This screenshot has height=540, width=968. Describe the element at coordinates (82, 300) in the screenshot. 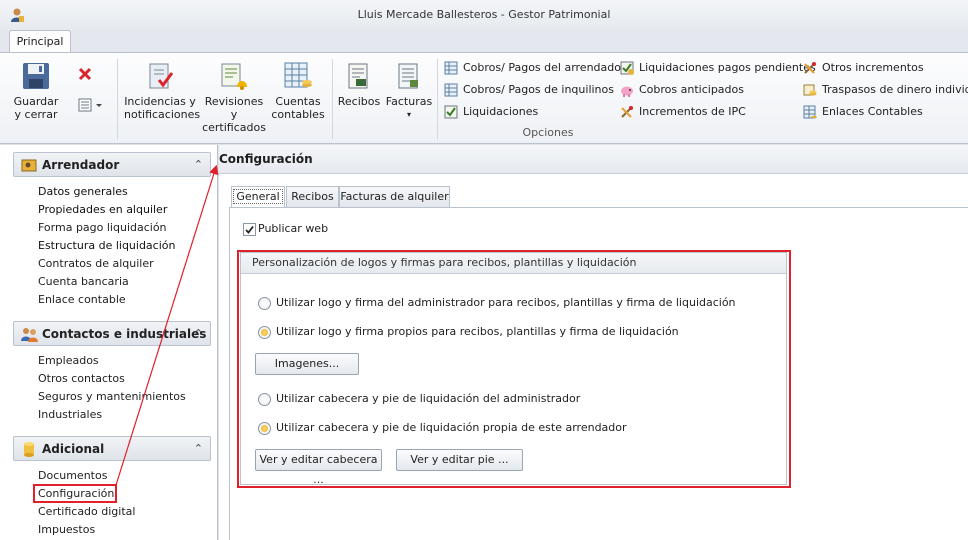

I see `sidebar-item-enlace-contable: Enlace contable` at that location.